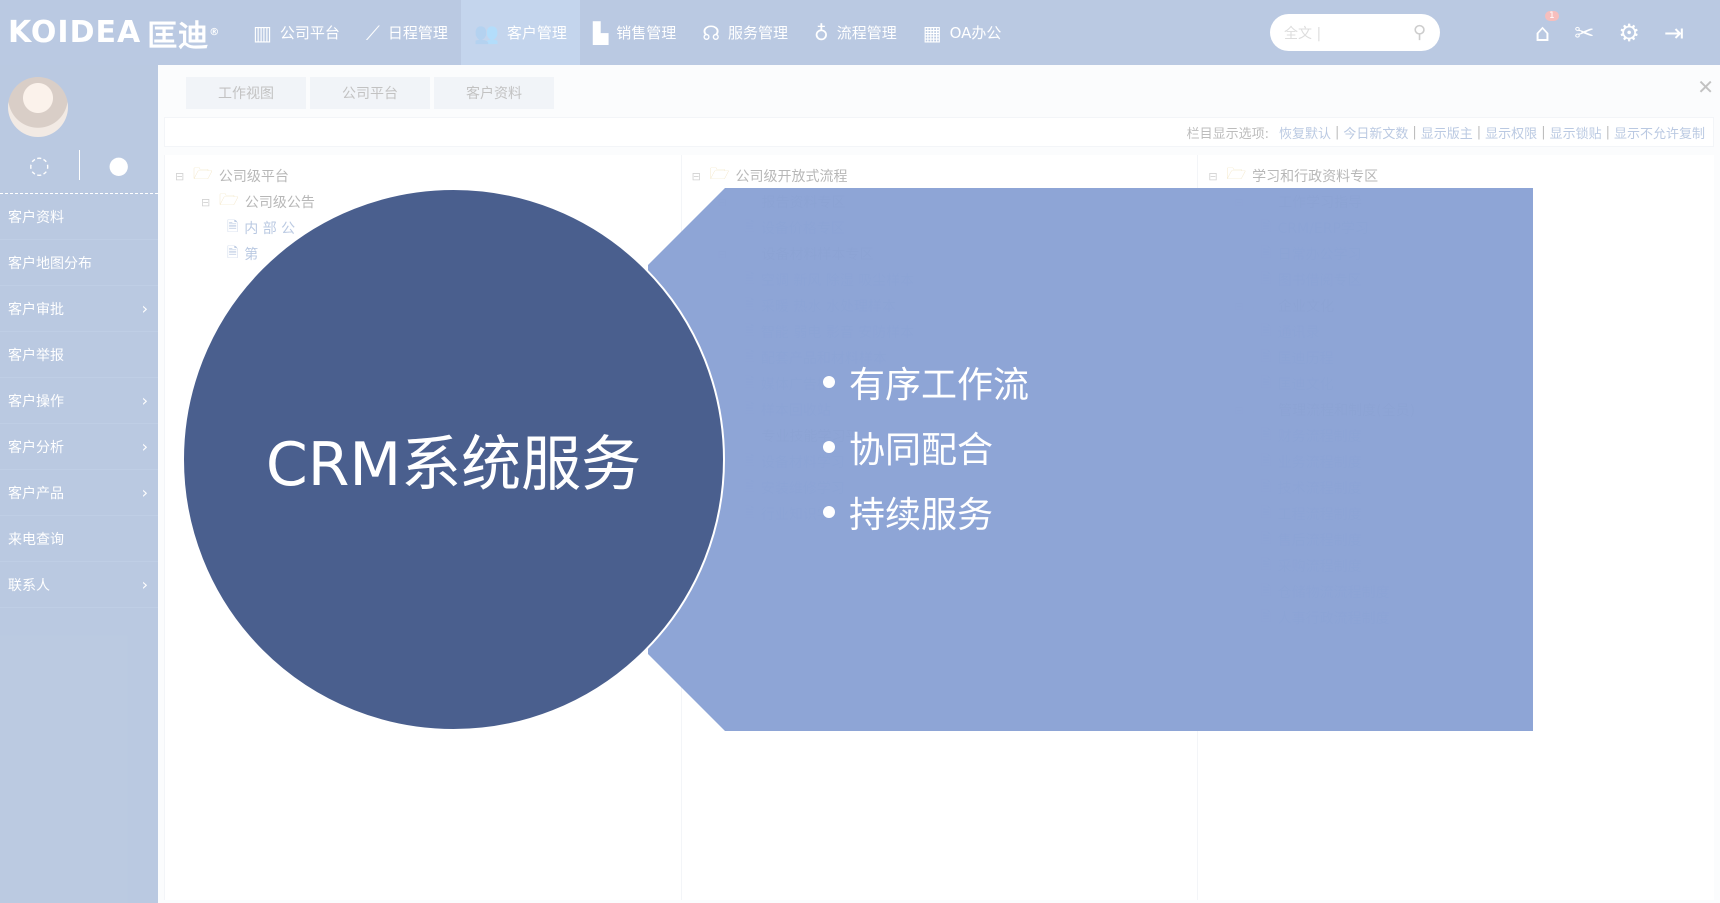 This screenshot has height=903, width=1720. I want to click on bullet-item: 协同配合, so click(926, 446).